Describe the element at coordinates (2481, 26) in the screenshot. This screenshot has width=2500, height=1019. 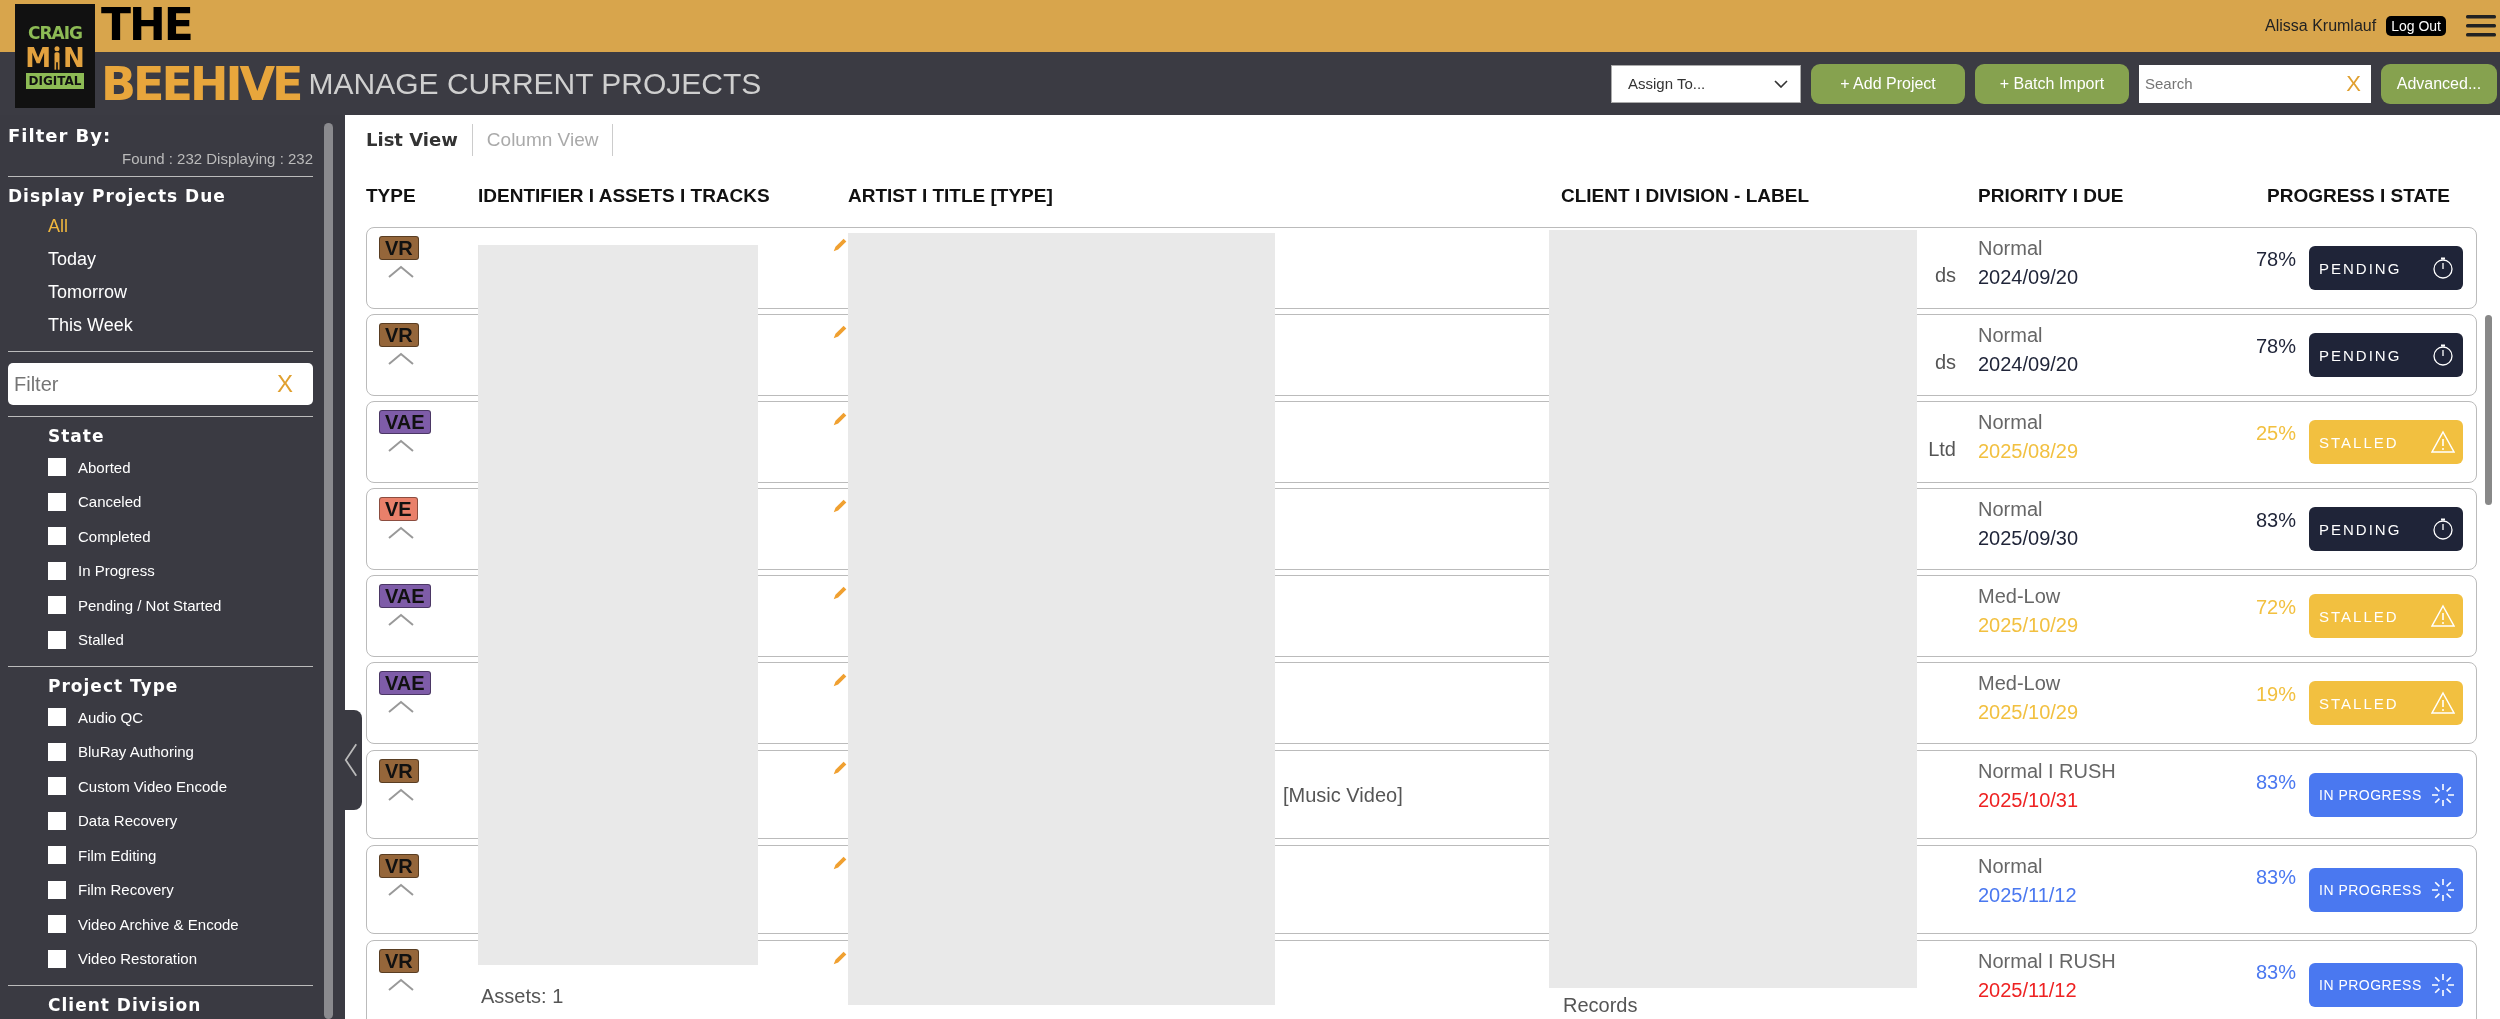
I see `menu-icon` at that location.